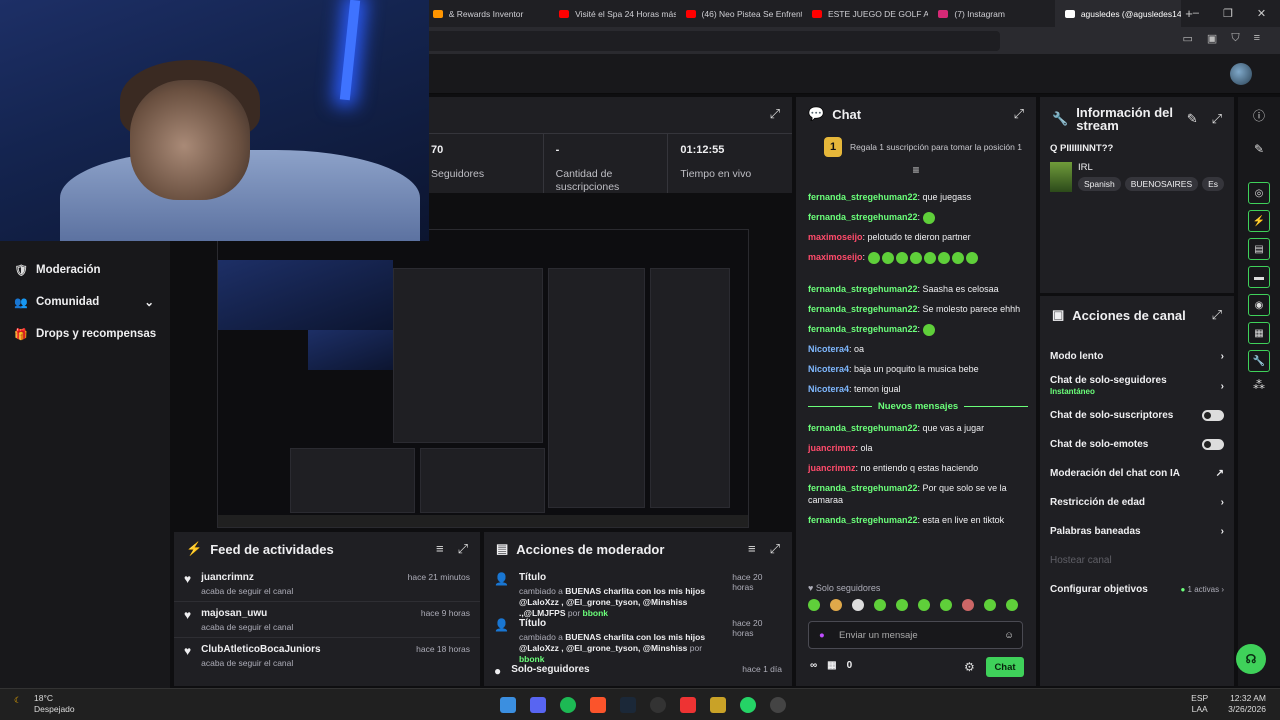  I want to click on whatsapp-icon, so click(748, 704).